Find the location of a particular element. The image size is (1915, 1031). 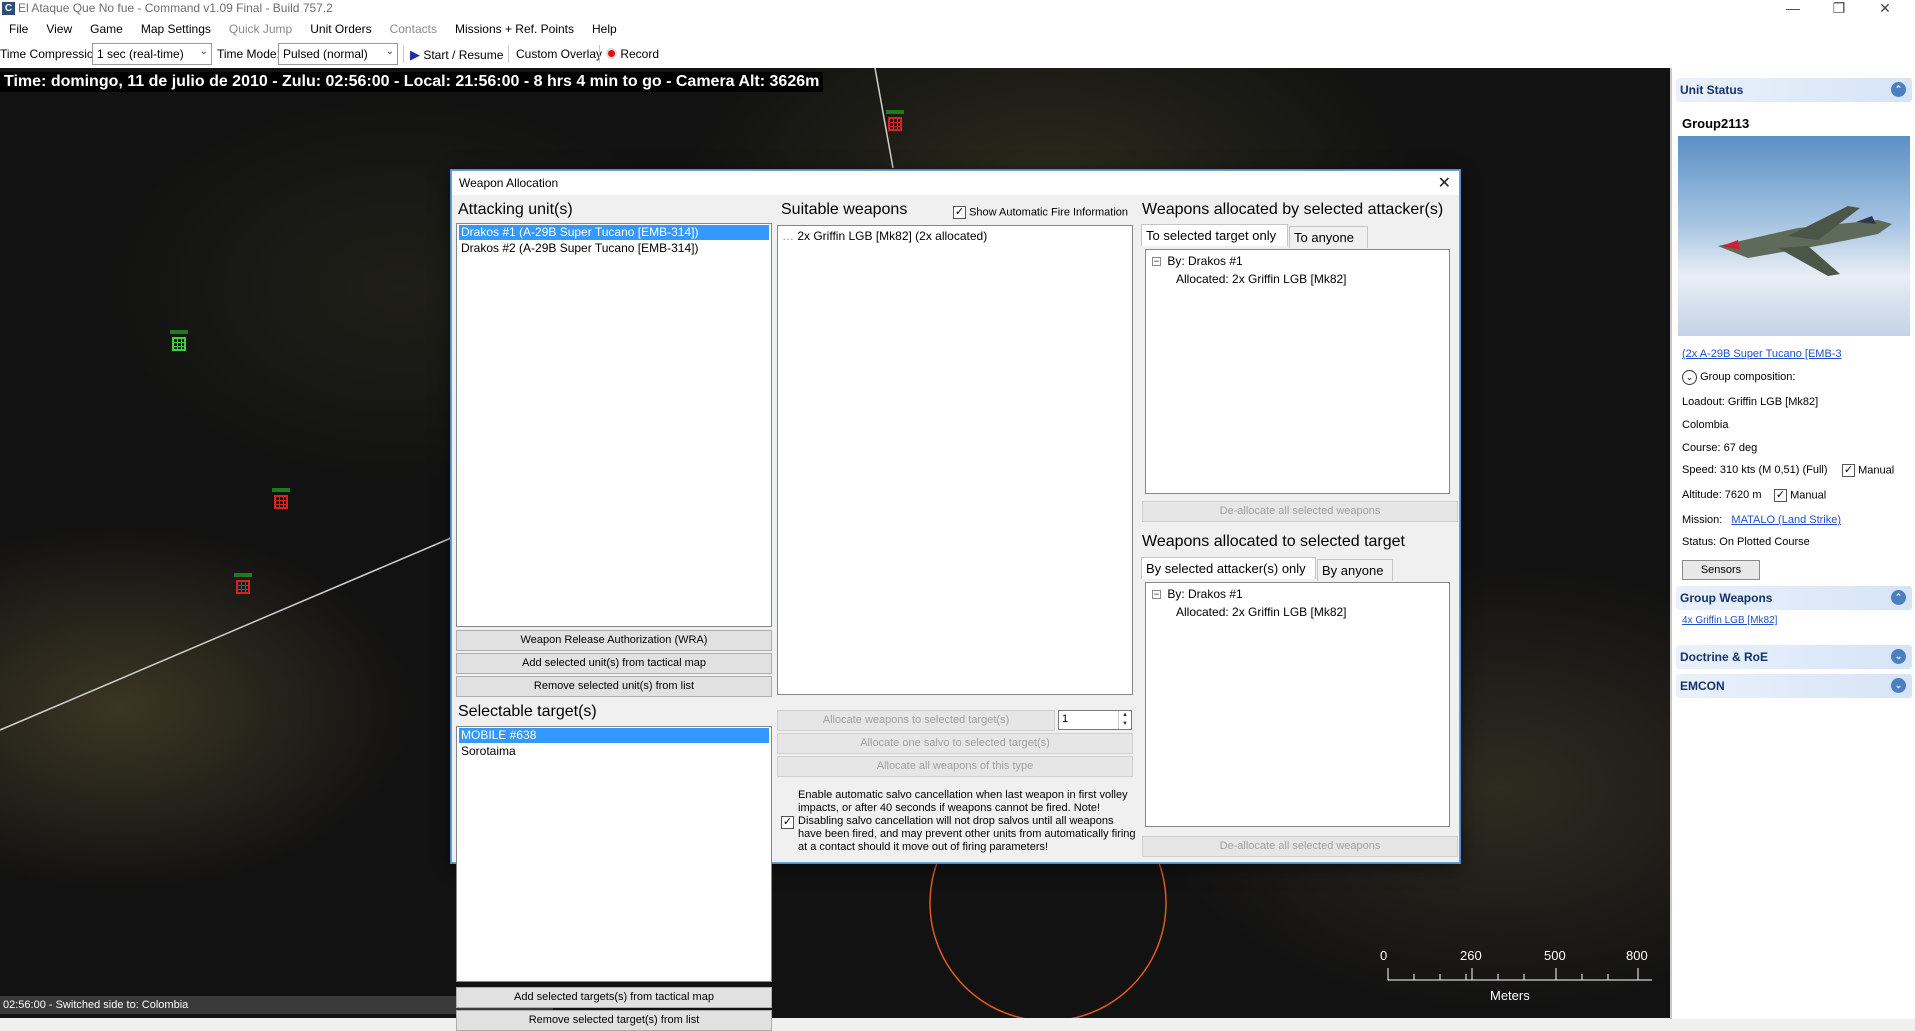

altitude-manual-toggle: ✓ Manual is located at coordinates (1800, 495).